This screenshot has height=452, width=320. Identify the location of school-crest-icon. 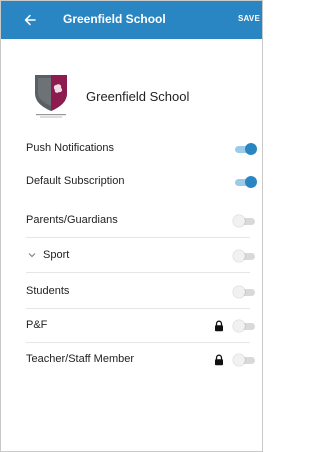
(51, 95).